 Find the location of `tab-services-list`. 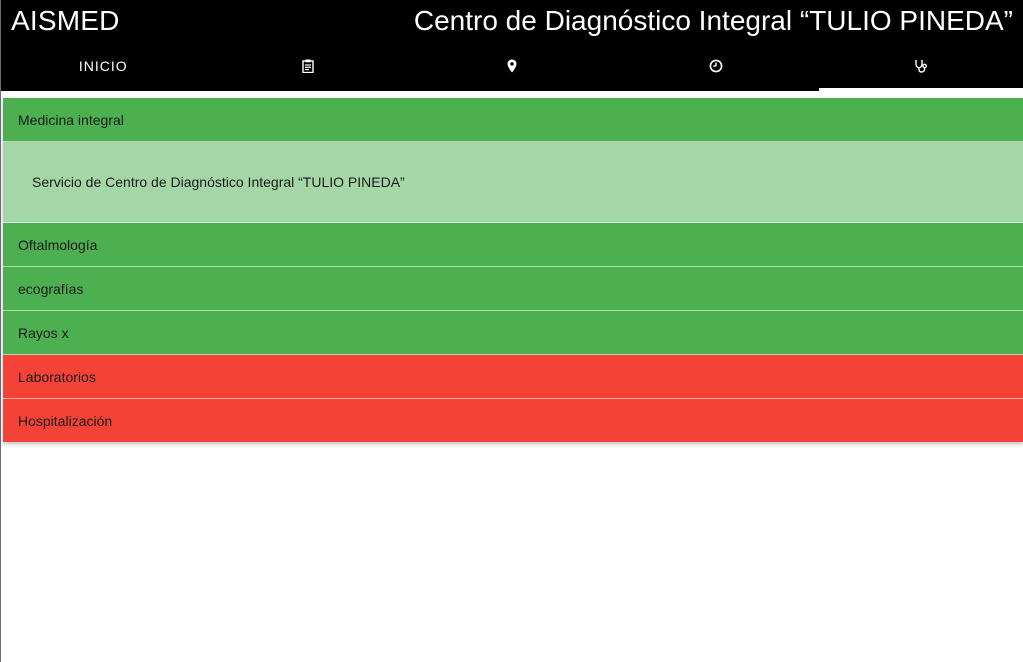

tab-services-list is located at coordinates (307, 67).